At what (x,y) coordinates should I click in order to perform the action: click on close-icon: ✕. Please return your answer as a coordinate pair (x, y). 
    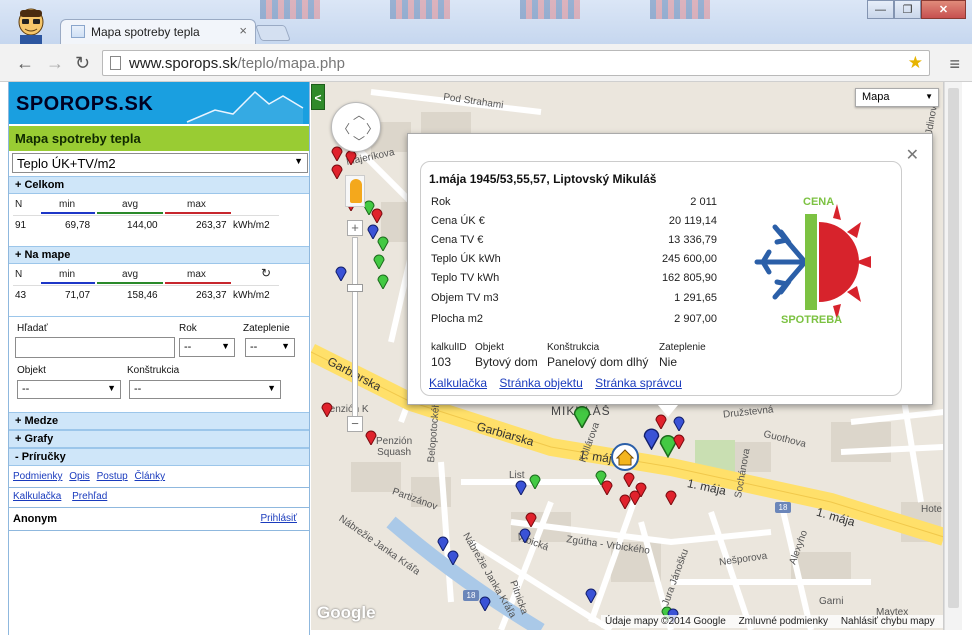
    Looking at the image, I should click on (912, 155).